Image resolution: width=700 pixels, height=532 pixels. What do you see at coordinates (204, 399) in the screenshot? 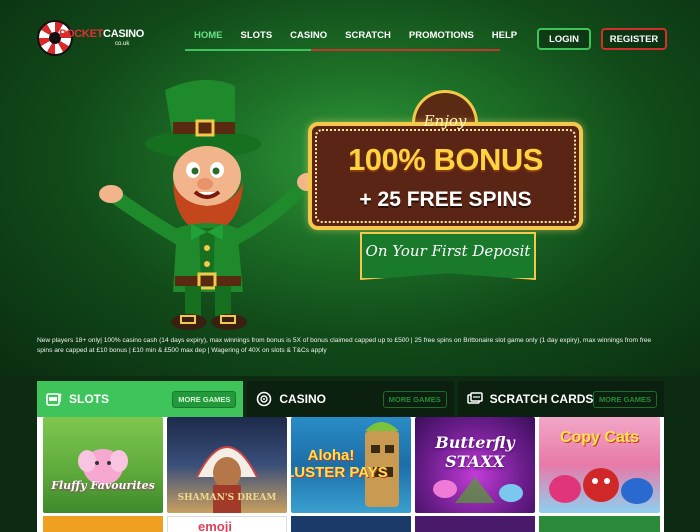
I see `slots-more-games-button: MORE GAMES` at bounding box center [204, 399].